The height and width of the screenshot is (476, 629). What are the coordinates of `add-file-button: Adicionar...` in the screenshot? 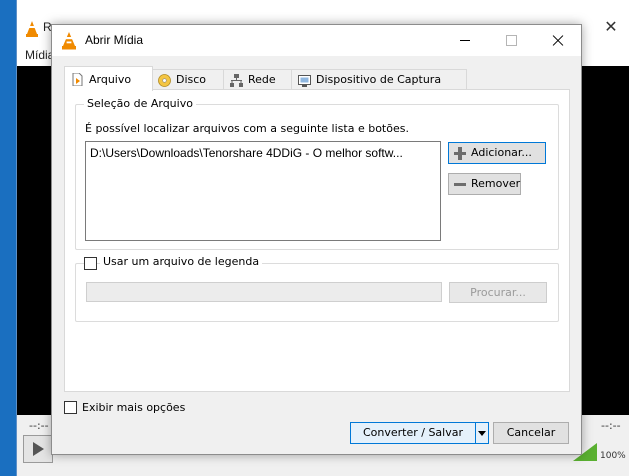 It's located at (497, 153).